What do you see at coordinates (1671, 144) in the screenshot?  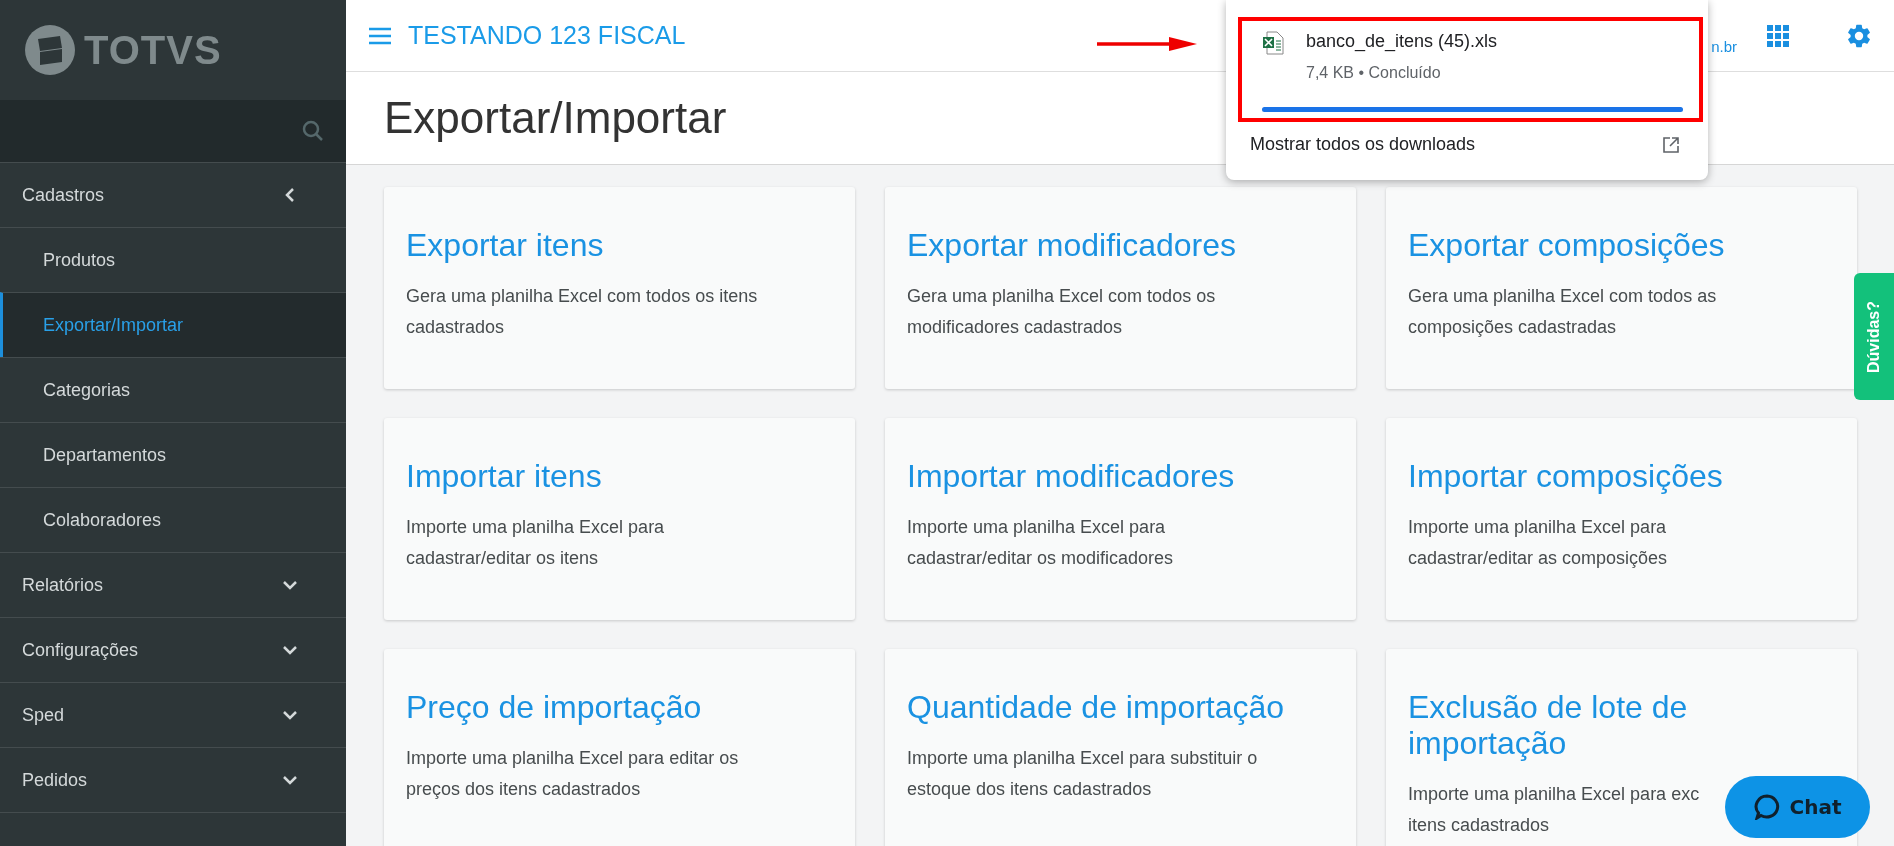 I see `external-link-icon` at bounding box center [1671, 144].